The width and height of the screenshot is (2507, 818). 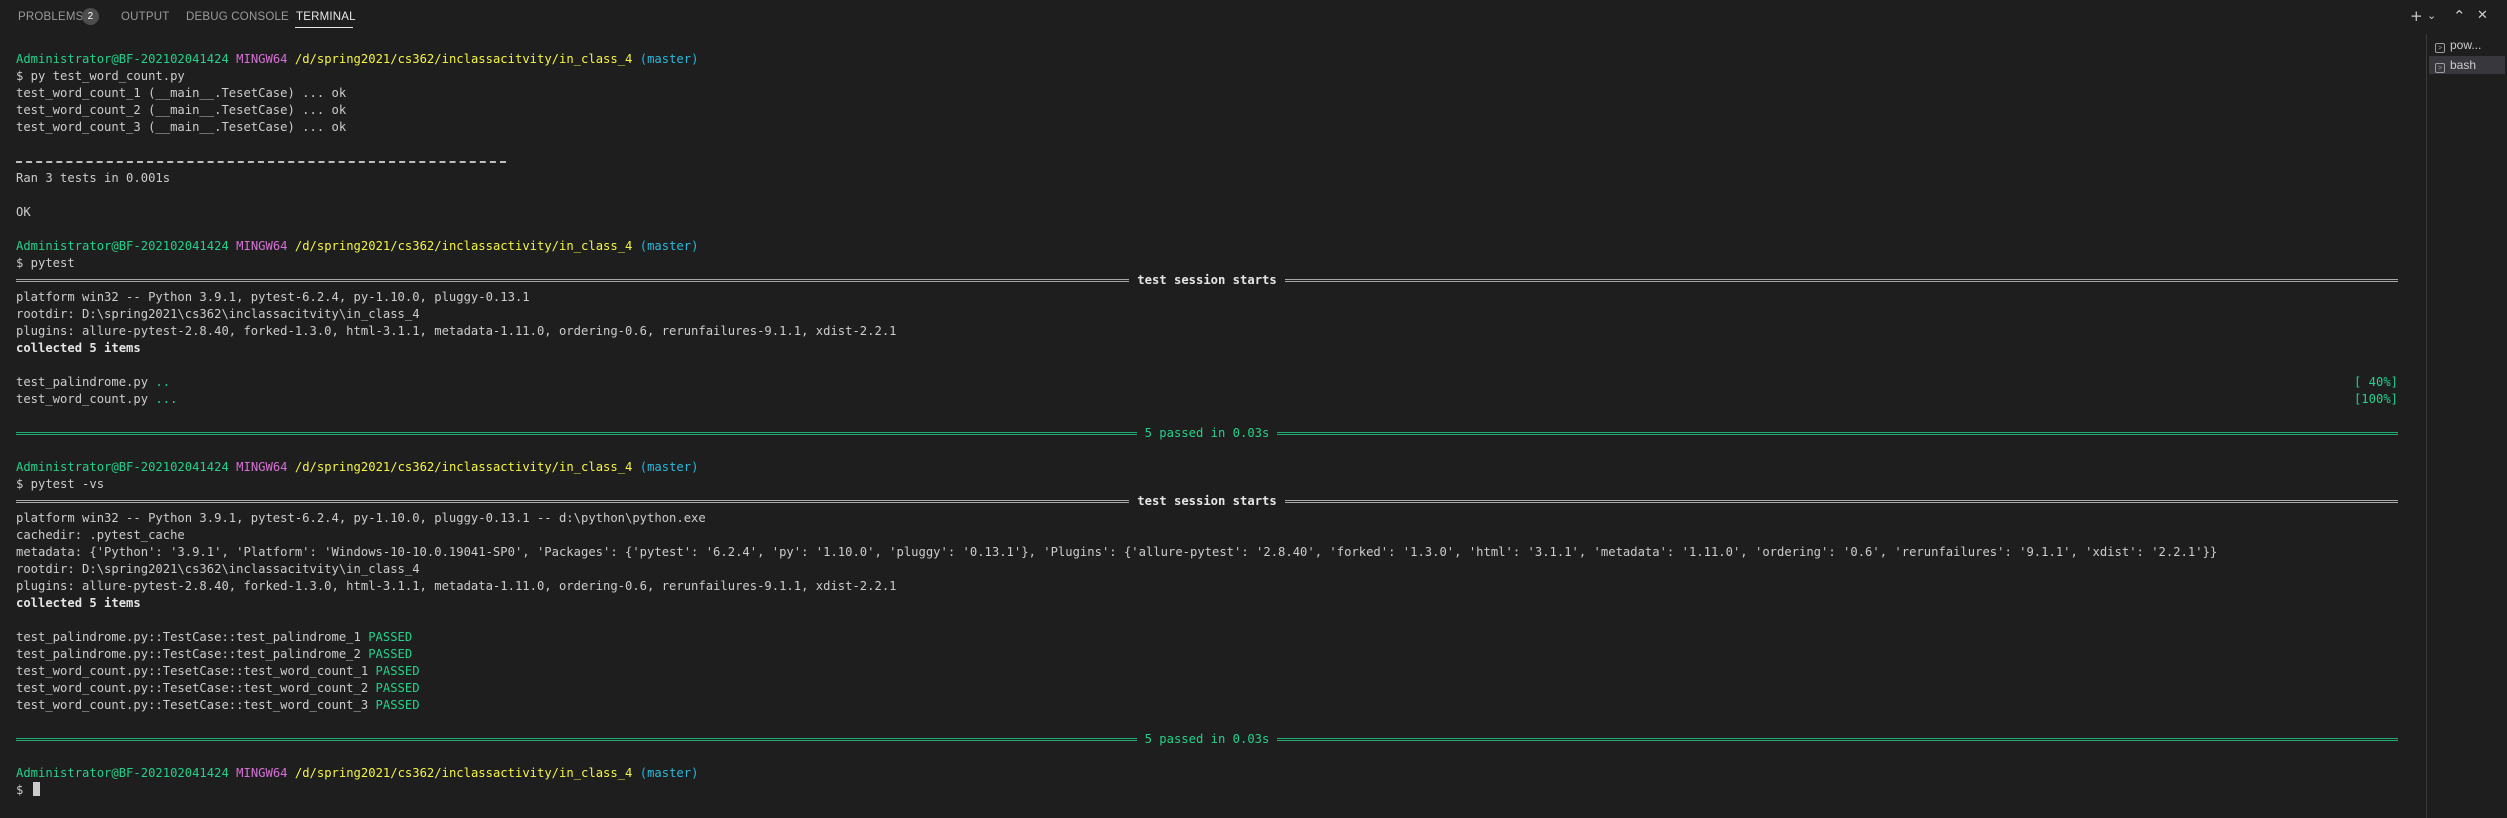 What do you see at coordinates (1207, 399) in the screenshot?
I see `test-file-line: test_word_count.py ... [100%]` at bounding box center [1207, 399].